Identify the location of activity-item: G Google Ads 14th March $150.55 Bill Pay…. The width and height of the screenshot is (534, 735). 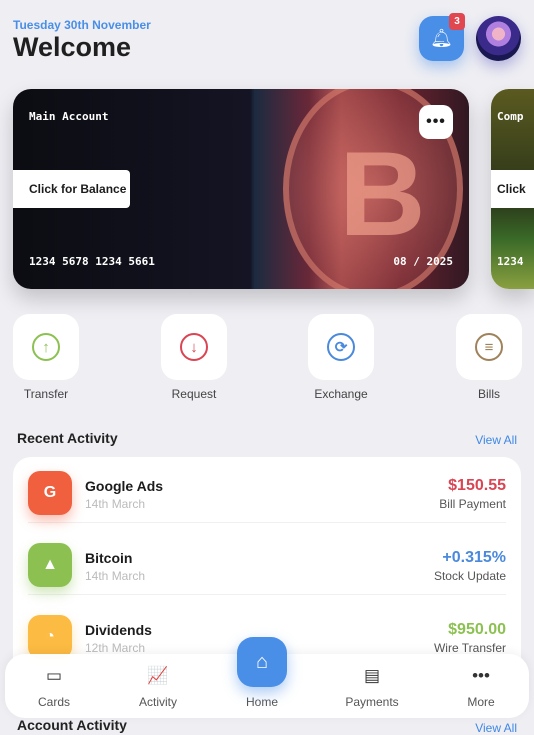
(267, 487).